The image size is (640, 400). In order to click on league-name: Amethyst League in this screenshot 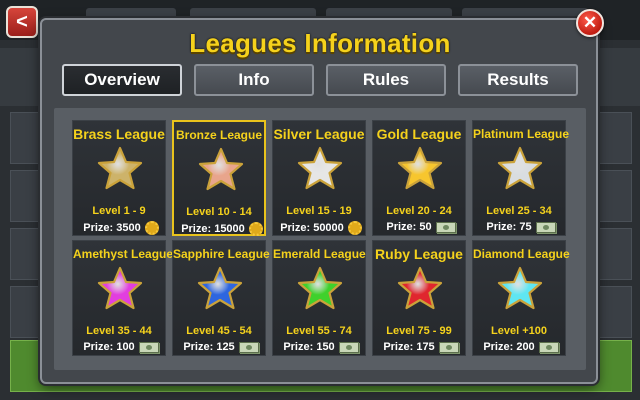, I will do `click(123, 254)`.